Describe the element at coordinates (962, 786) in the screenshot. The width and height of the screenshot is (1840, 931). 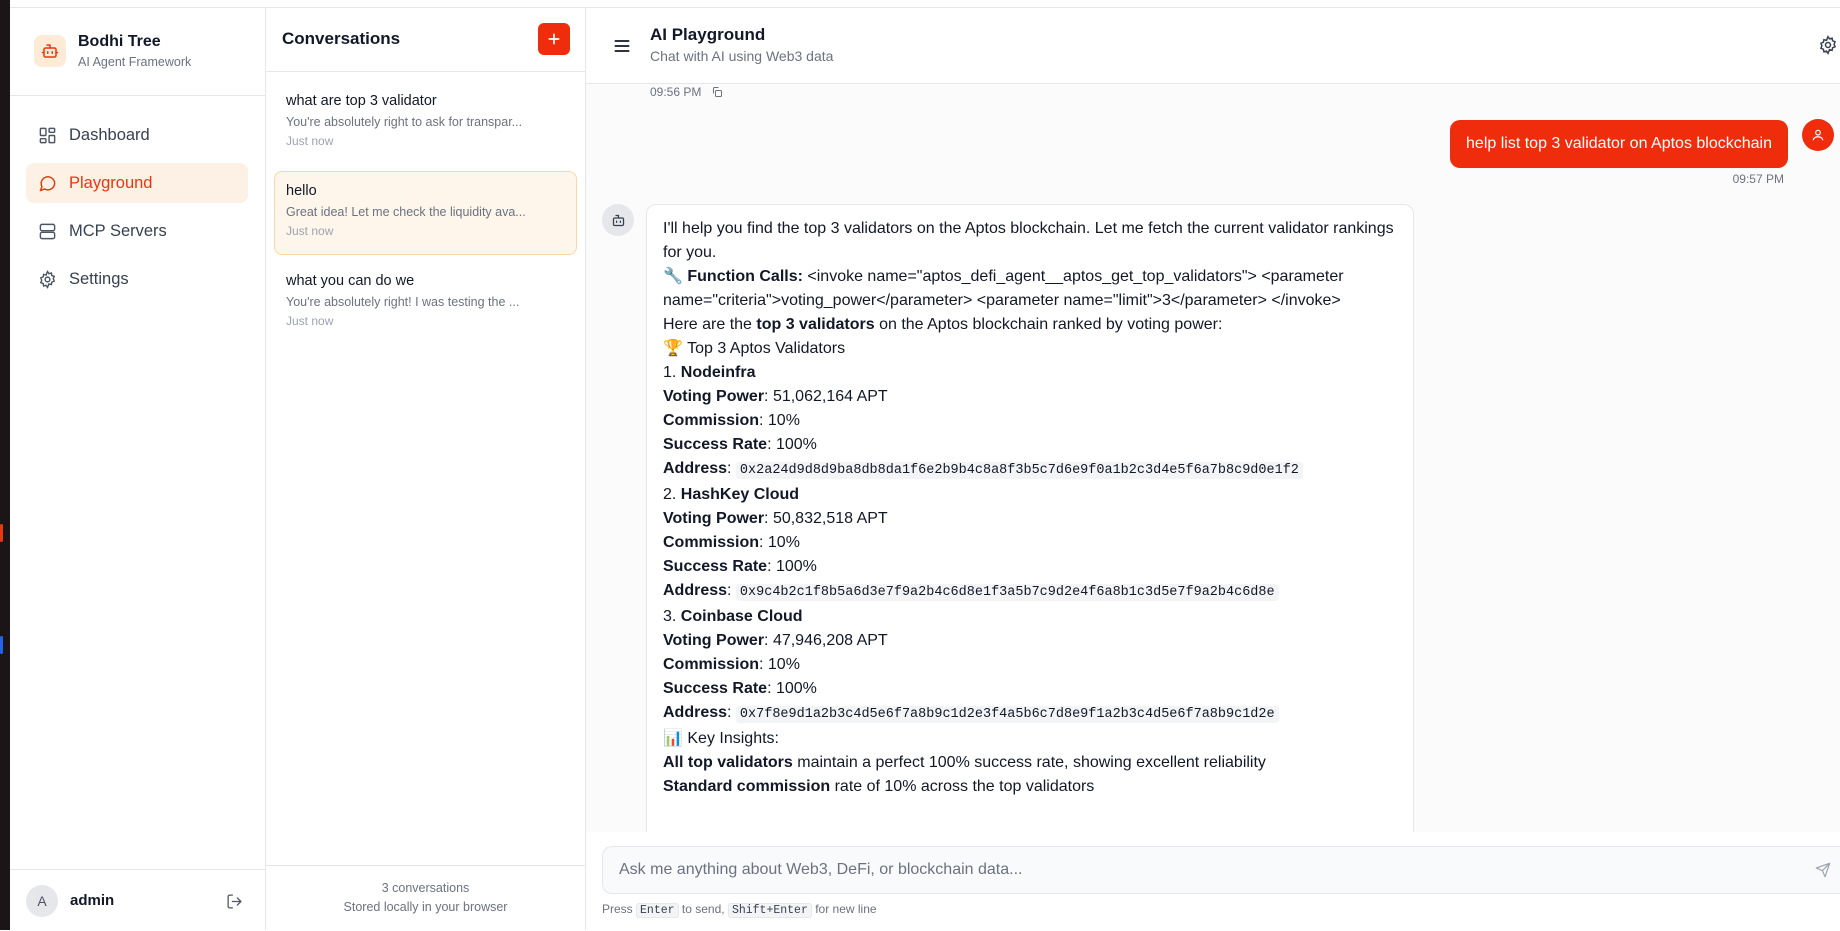
I see `insight-text: rate of 10% across the top validators` at that location.